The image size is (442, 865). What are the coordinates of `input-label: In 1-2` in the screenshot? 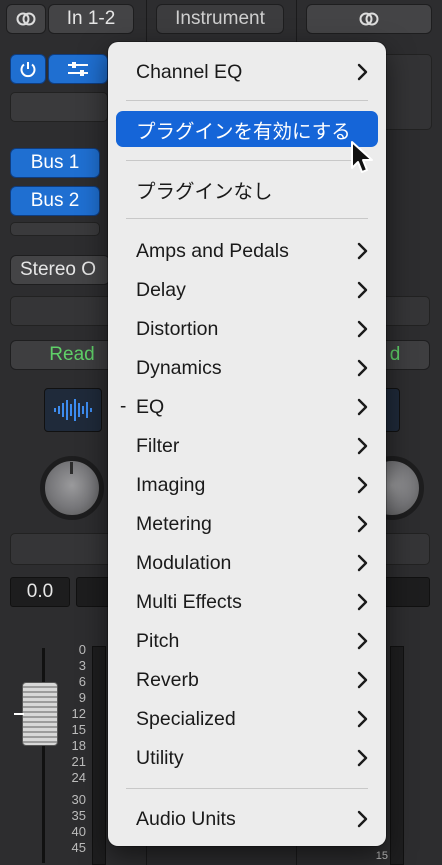 It's located at (91, 18).